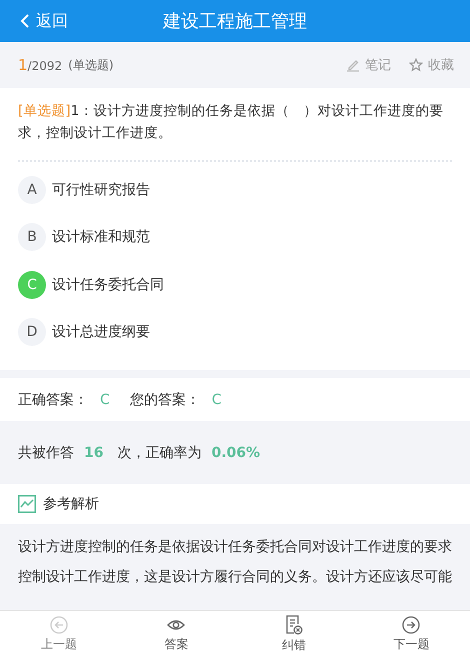 This screenshot has height=658, width=470. I want to click on document-error-icon, so click(293, 625).